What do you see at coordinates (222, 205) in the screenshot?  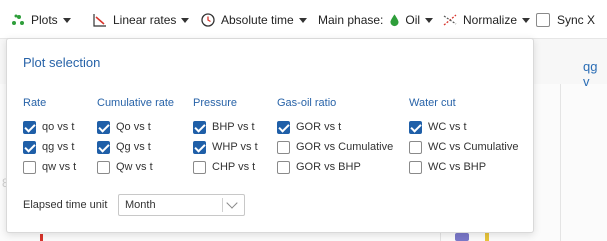 I see `select-separator` at bounding box center [222, 205].